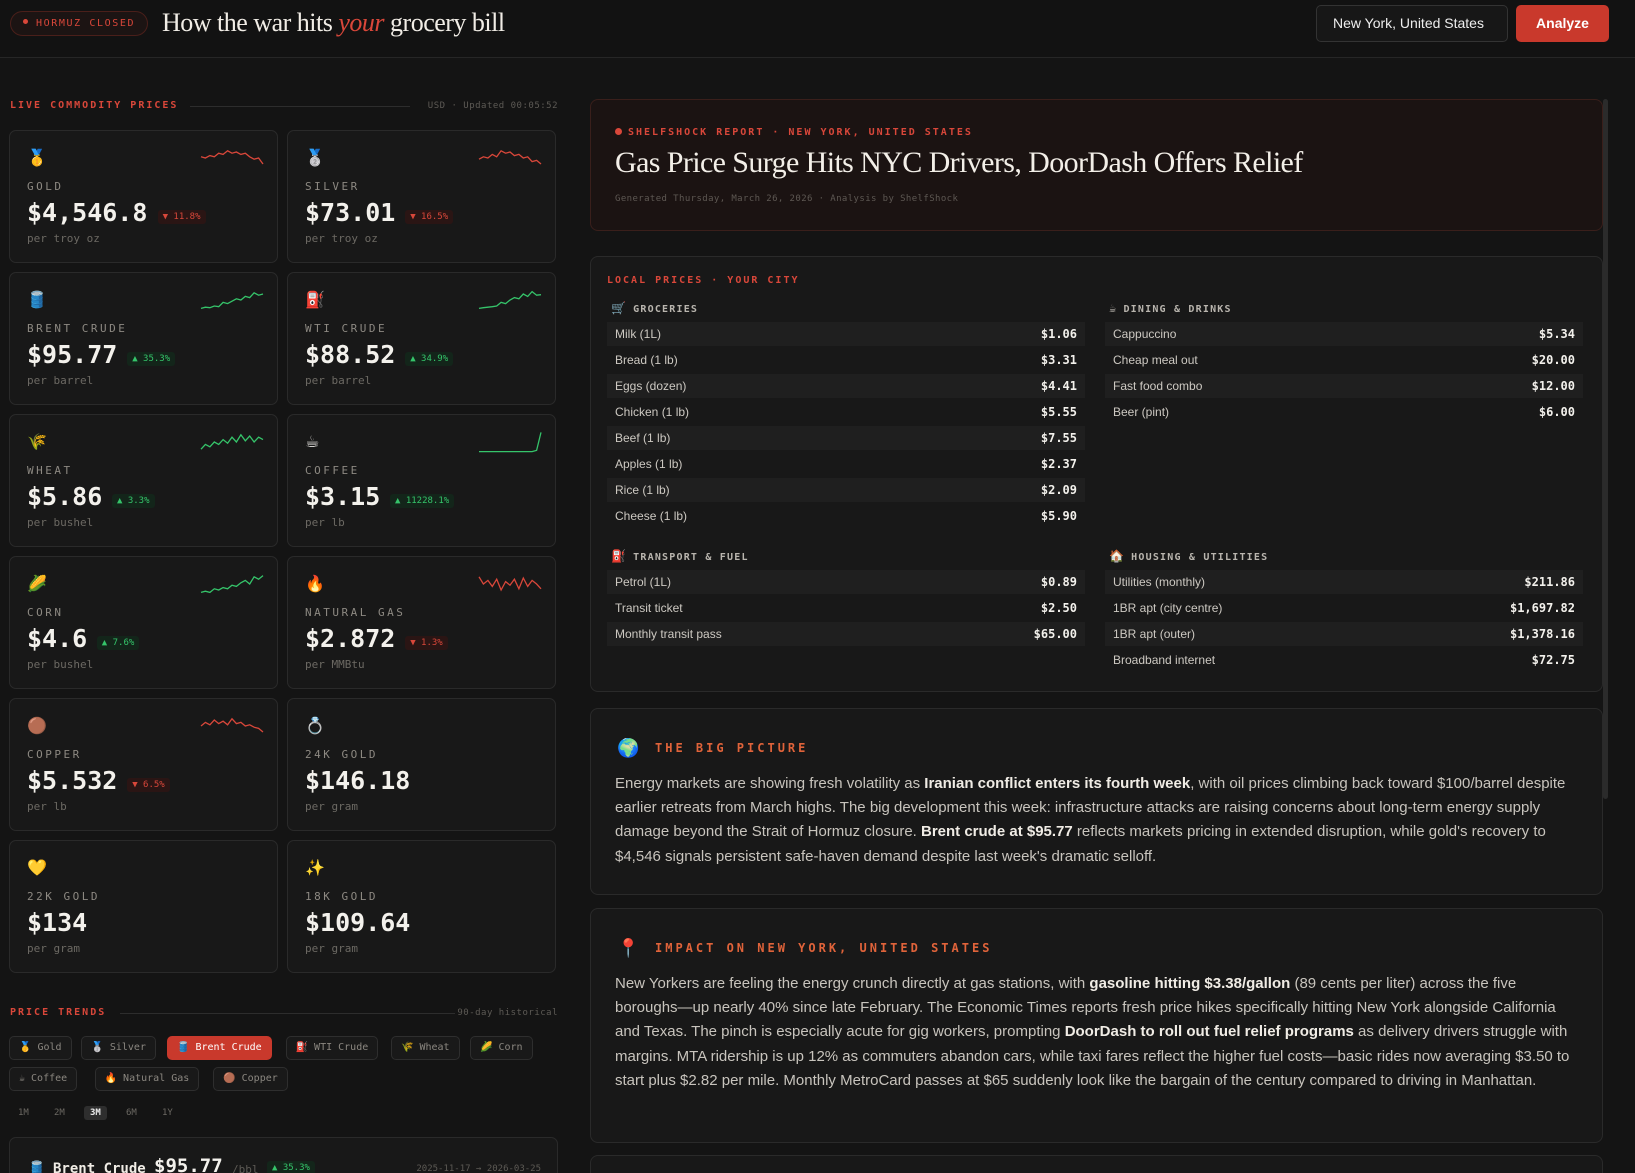 This screenshot has width=1635, height=1173. What do you see at coordinates (219, 1048) in the screenshot?
I see `chip-brent-crude: 🛢️ Brent Crude` at bounding box center [219, 1048].